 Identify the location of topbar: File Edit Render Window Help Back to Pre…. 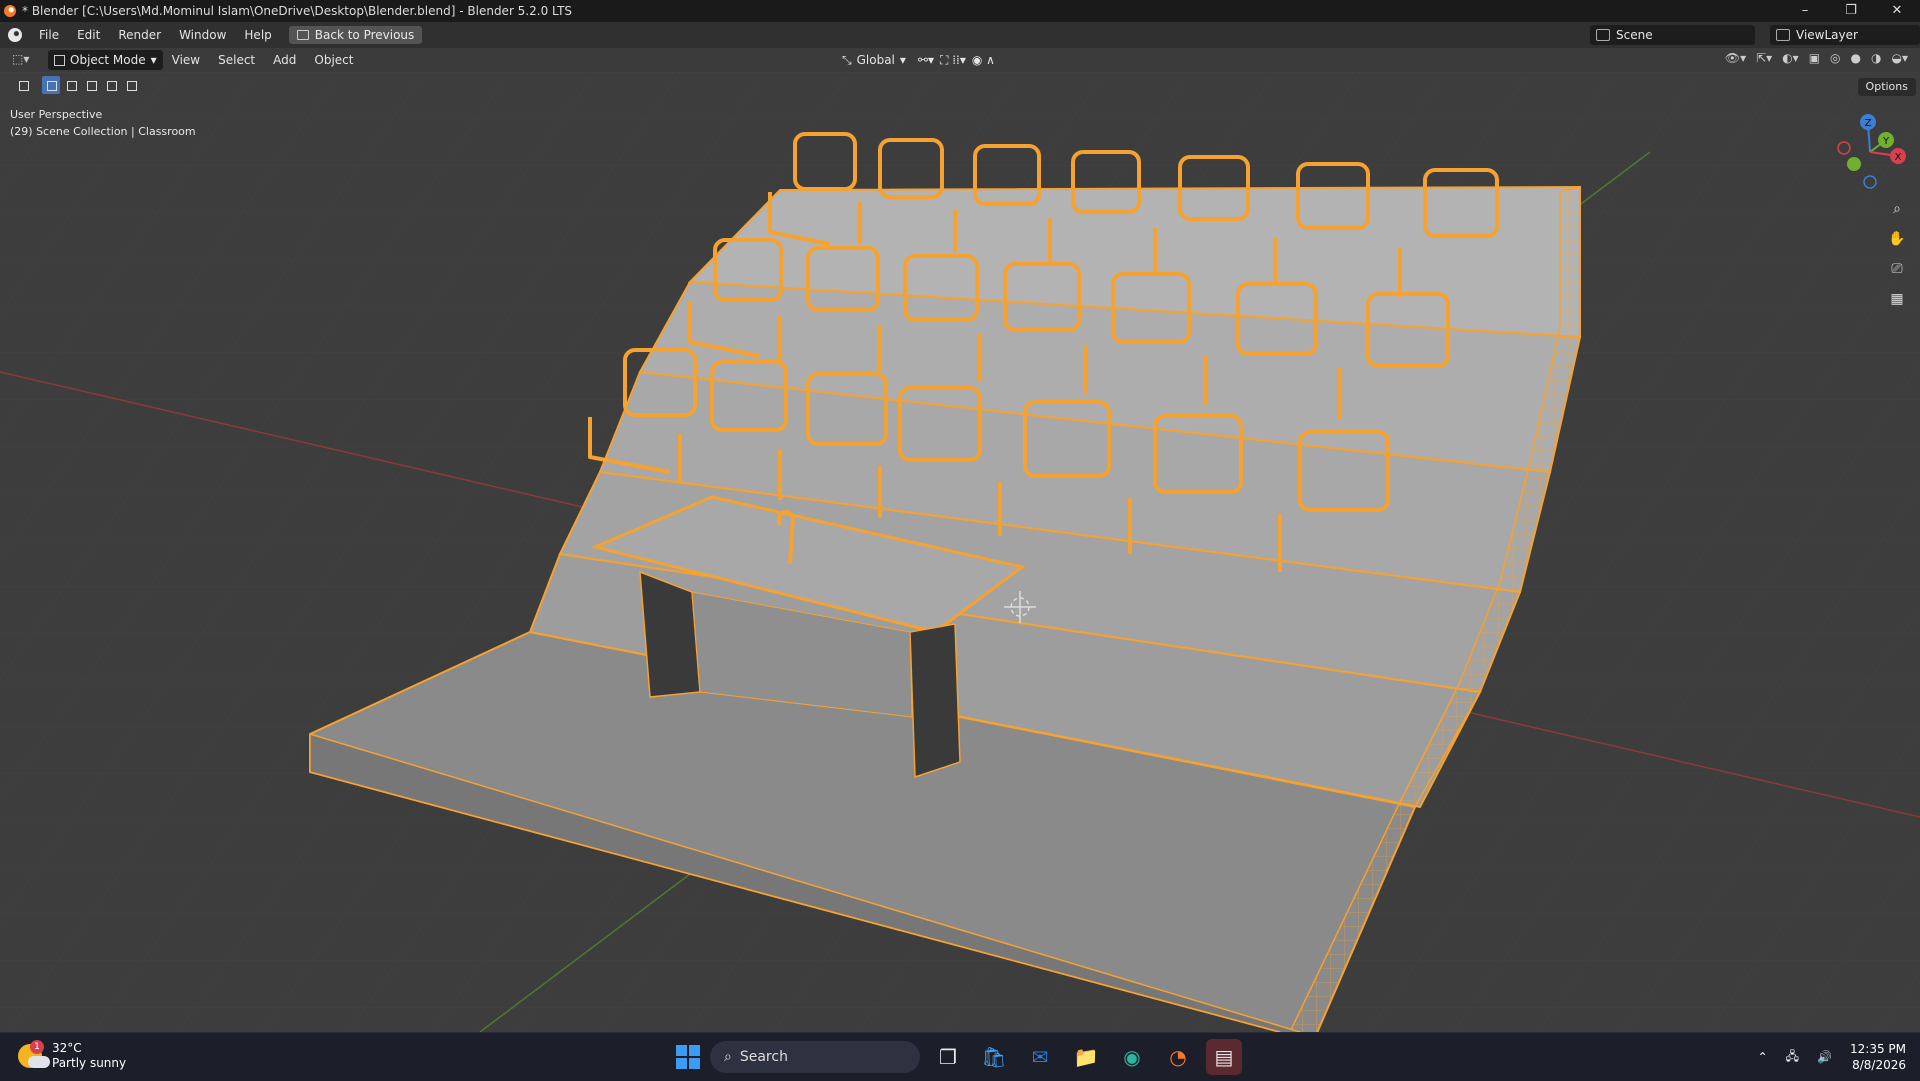
(960, 35).